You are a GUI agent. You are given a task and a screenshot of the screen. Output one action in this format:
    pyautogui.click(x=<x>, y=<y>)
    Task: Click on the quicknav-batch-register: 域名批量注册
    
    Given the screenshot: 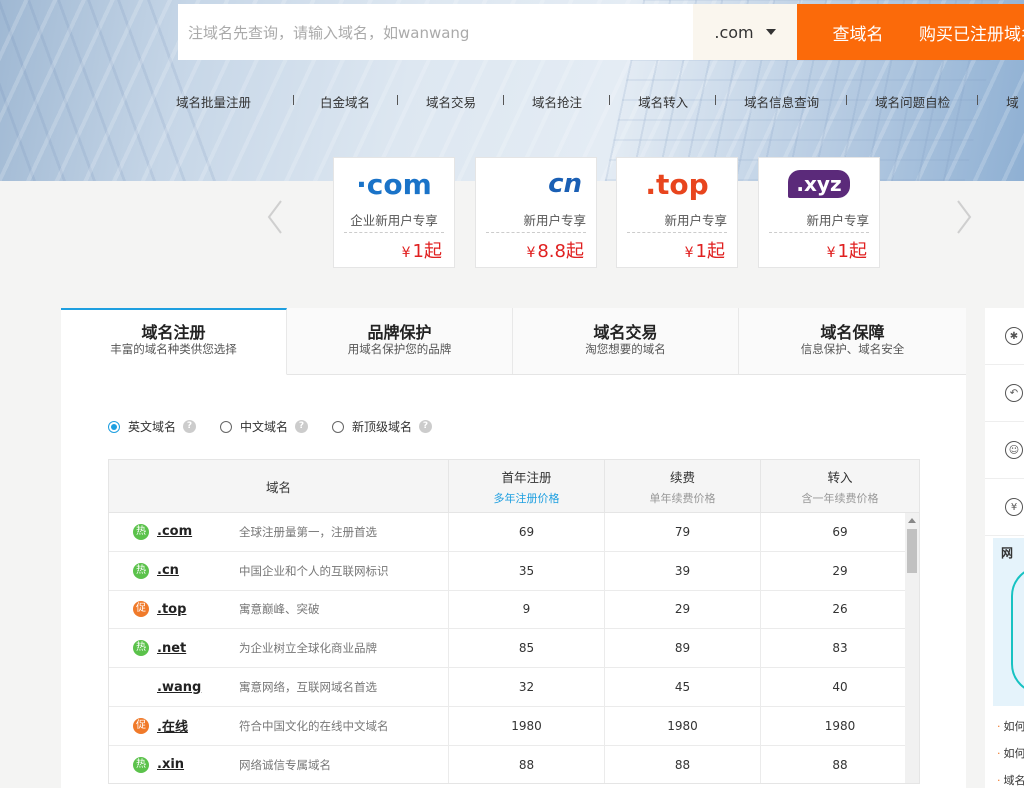 What is the action you would take?
    pyautogui.click(x=213, y=101)
    